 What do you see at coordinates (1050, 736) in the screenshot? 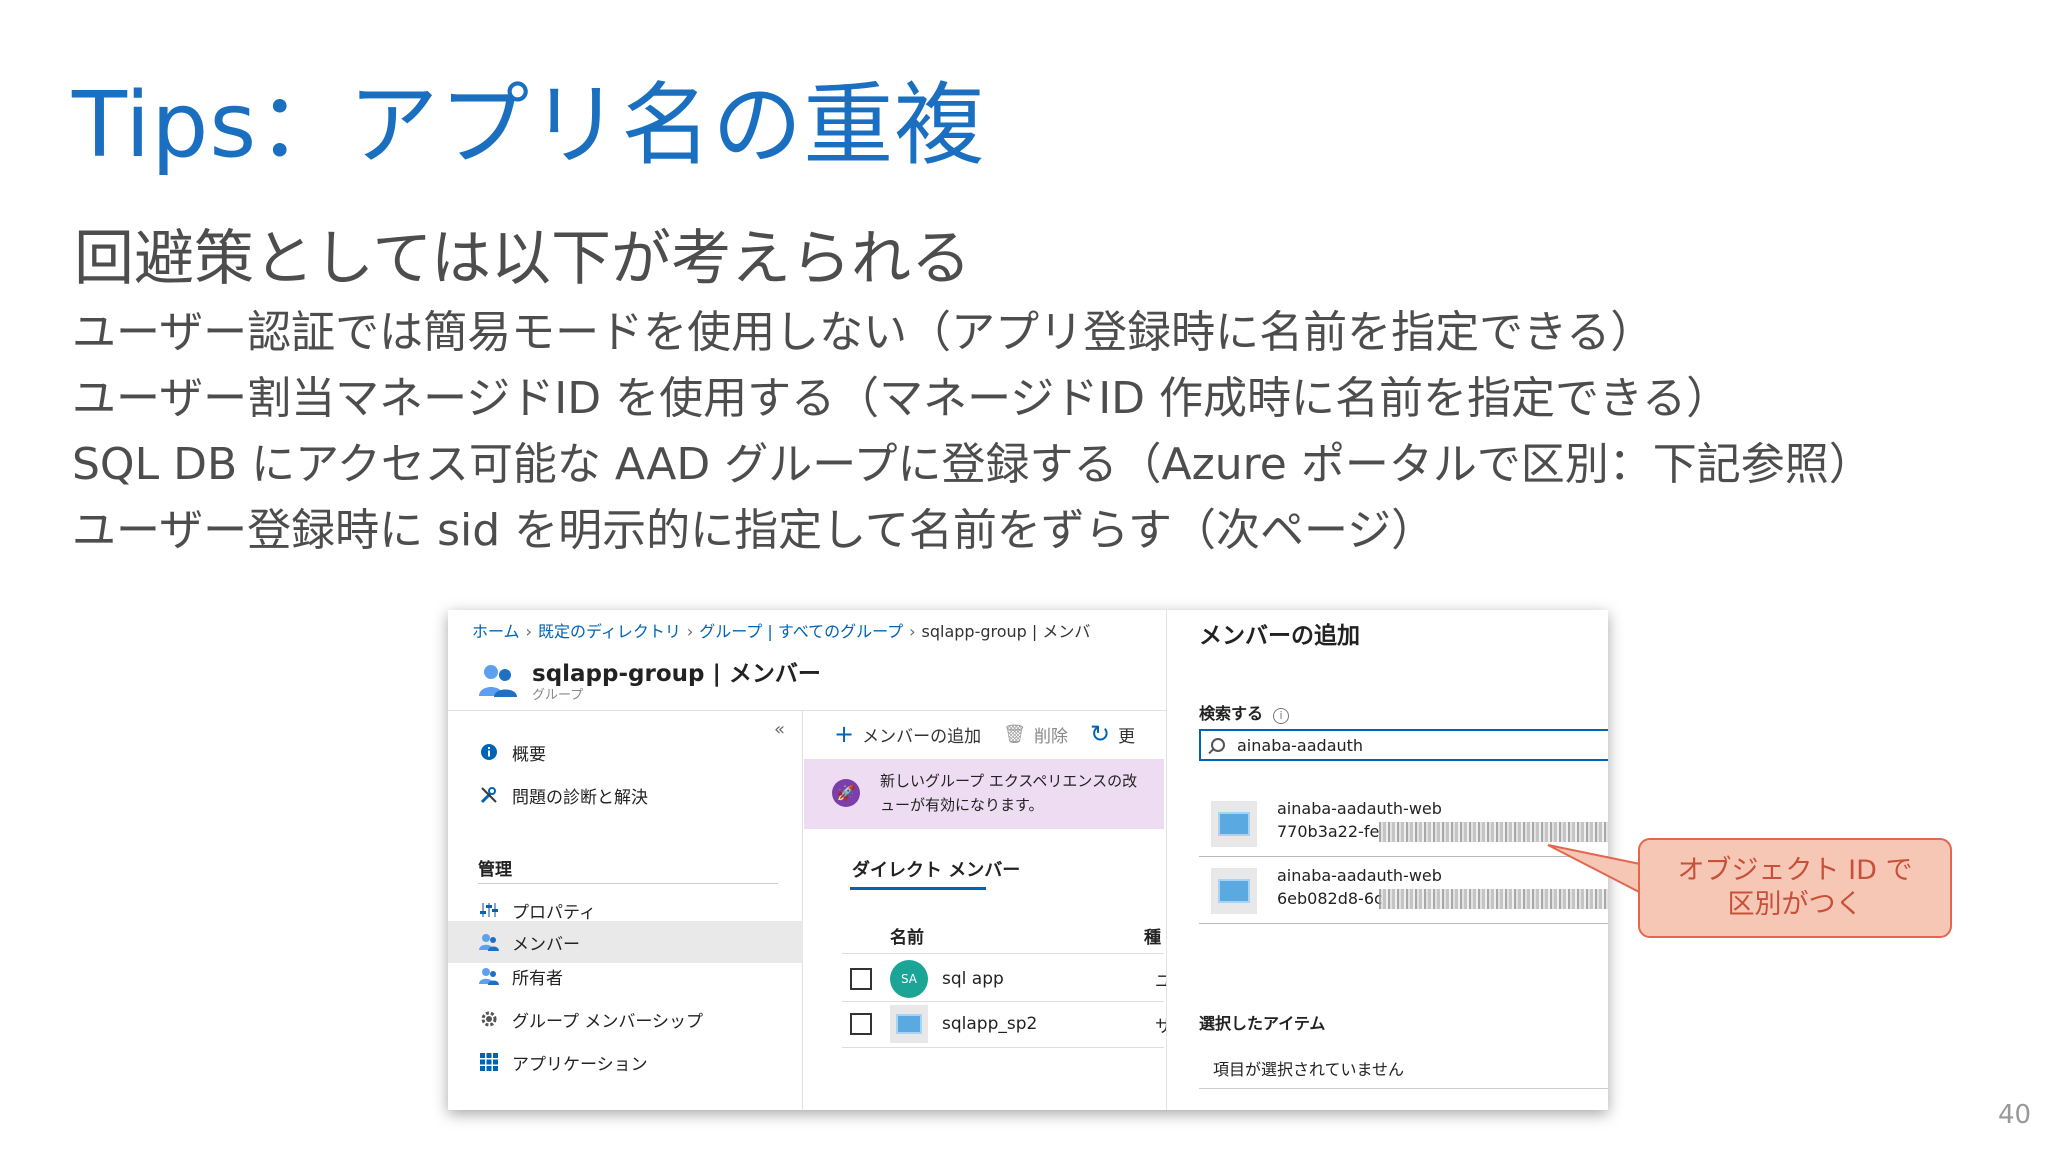
I see `delete-label: 削除` at bounding box center [1050, 736].